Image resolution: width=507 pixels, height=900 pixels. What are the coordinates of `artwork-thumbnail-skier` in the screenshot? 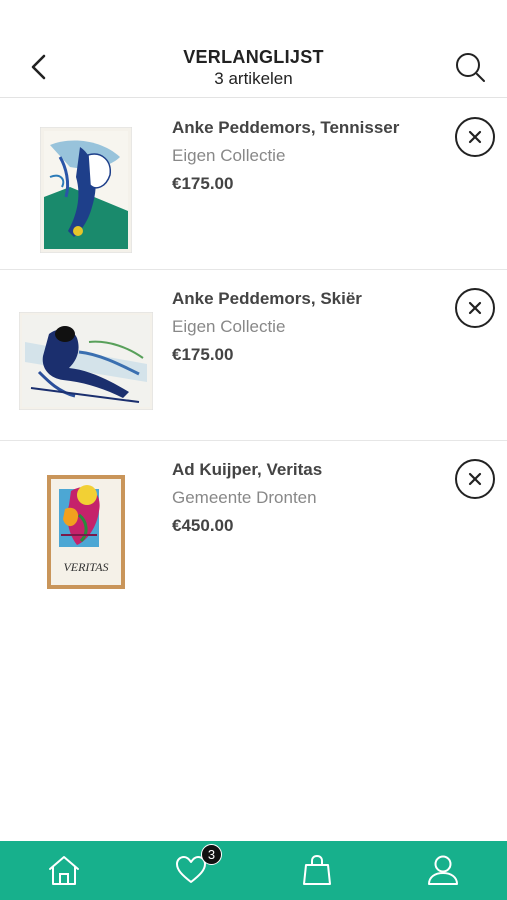 It's located at (86, 361).